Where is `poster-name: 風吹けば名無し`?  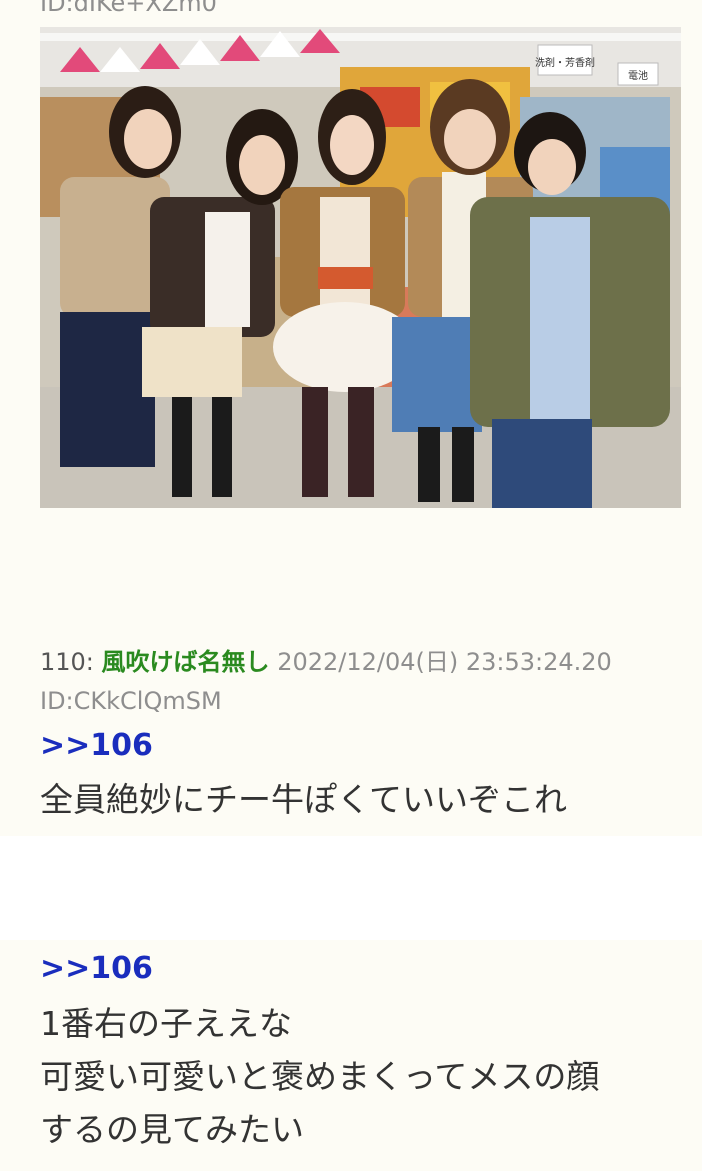 poster-name: 風吹けば名無し is located at coordinates (185, 662).